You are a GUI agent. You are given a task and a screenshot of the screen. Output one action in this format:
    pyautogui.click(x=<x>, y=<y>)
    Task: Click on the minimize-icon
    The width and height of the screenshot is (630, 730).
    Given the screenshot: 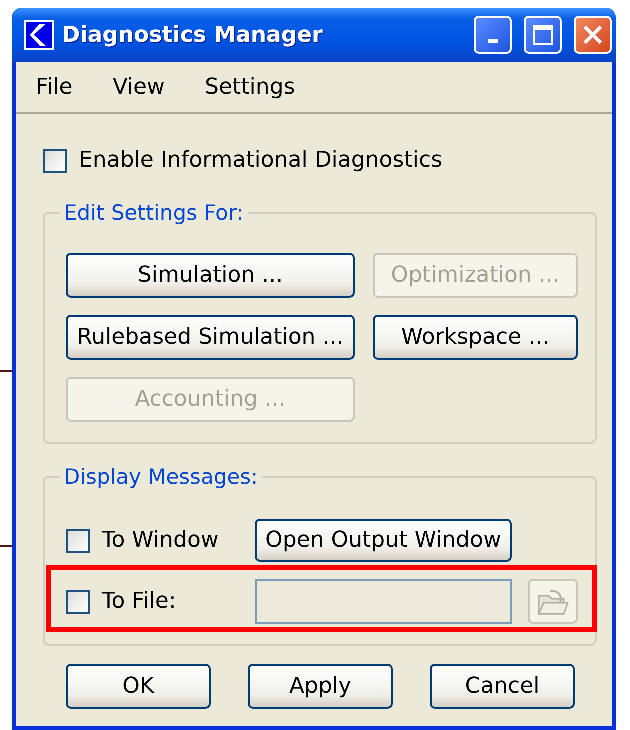 What is the action you would take?
    pyautogui.click(x=493, y=41)
    